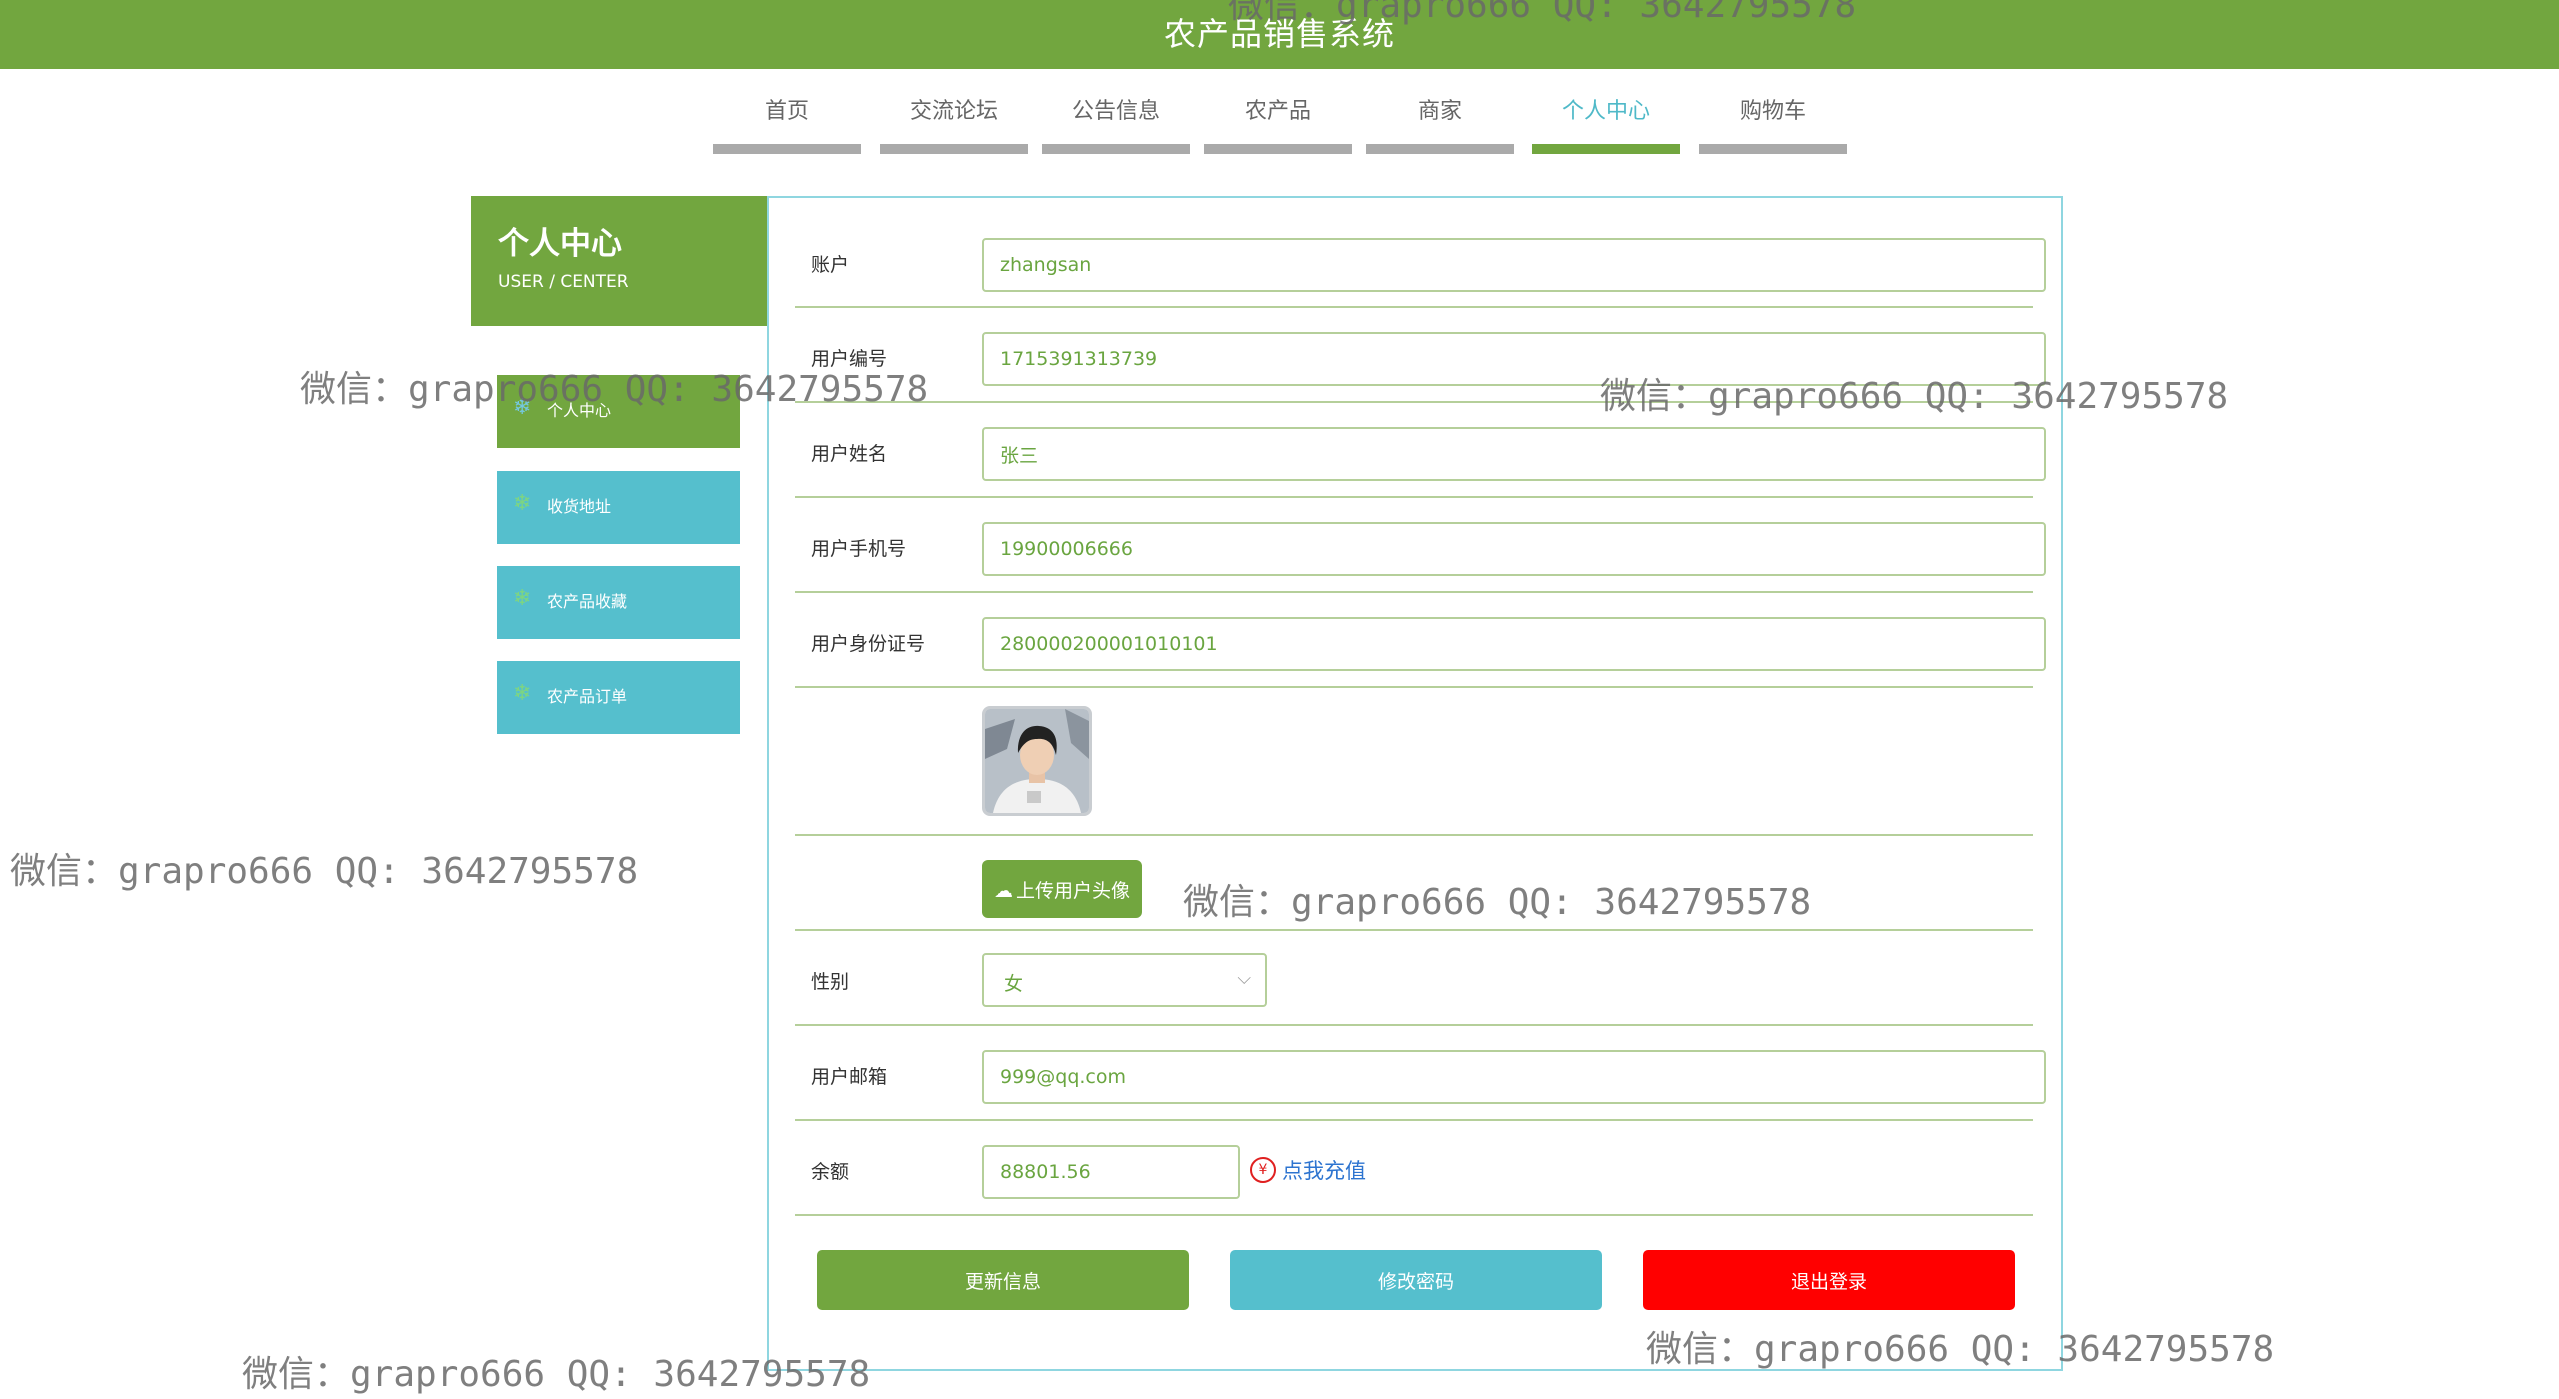 The image size is (2559, 1399). I want to click on sidebar-item-label: 收货地址, so click(579, 506).